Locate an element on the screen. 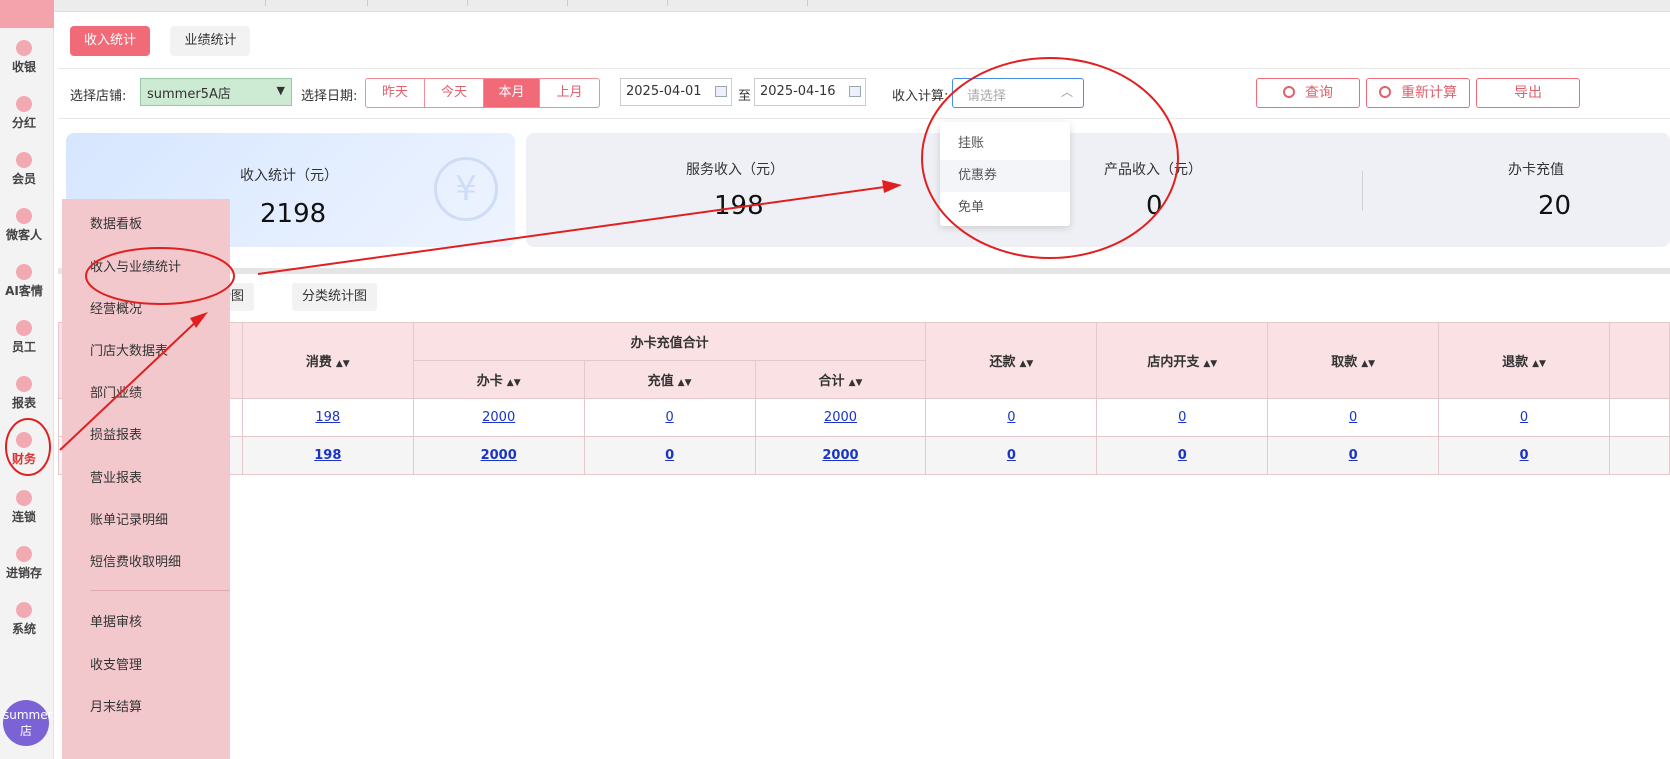  table-total-row: 198 2000 0 2000 0 0 0 0 is located at coordinates (864, 455).